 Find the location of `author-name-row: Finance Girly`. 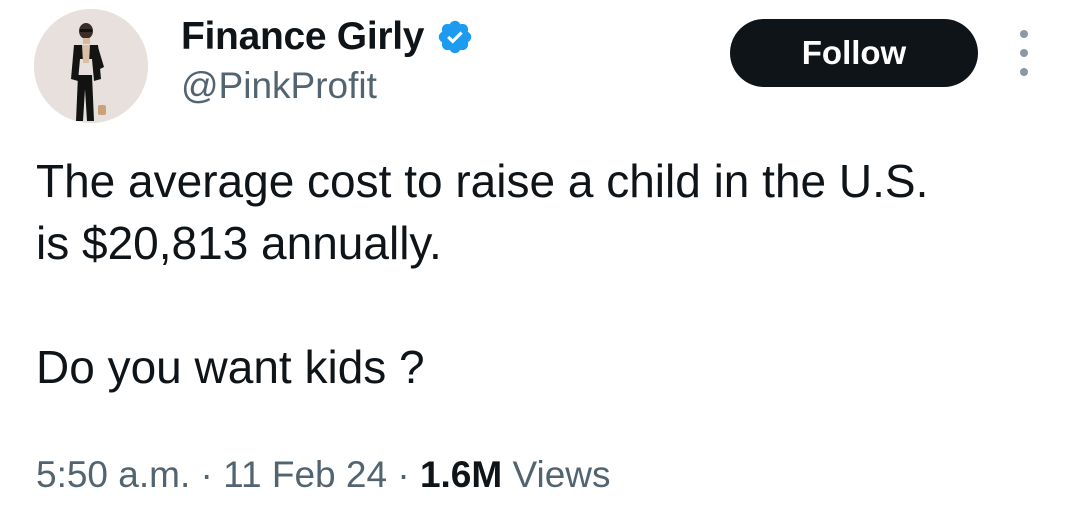

author-name-row: Finance Girly is located at coordinates (327, 37).